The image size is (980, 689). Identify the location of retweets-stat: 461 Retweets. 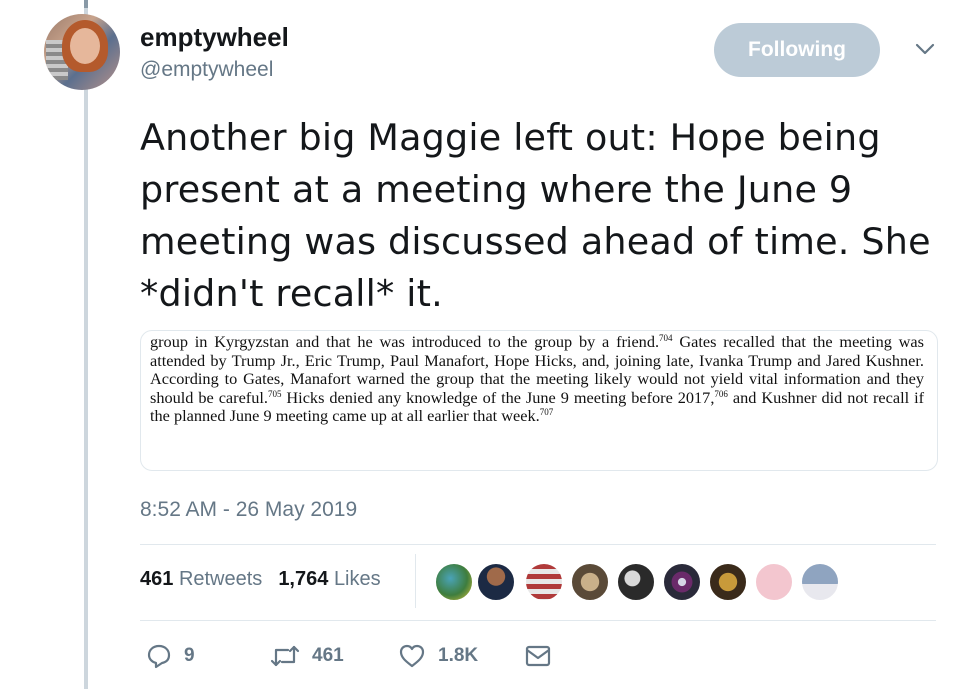
(201, 579).